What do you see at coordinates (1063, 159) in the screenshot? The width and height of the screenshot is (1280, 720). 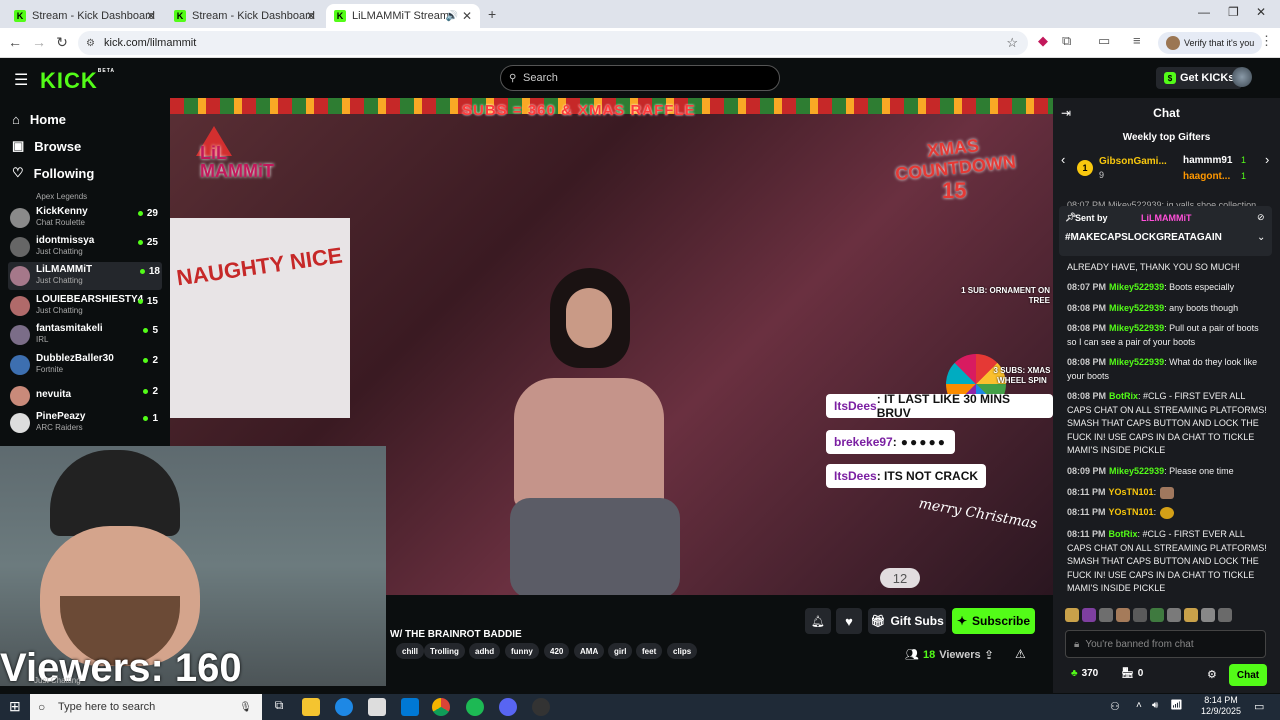 I see `chevron-left-icon: ‹` at bounding box center [1063, 159].